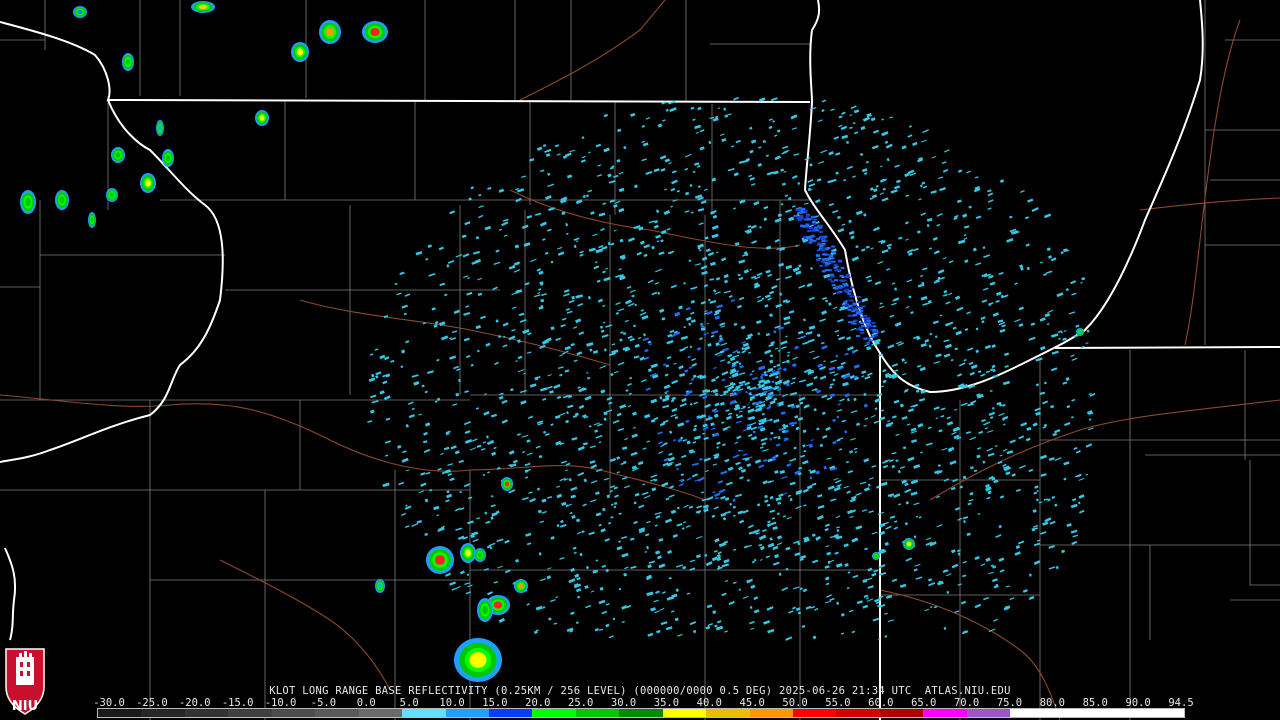 This screenshot has width=1280, height=720. I want to click on radar-site, so click(743, 399).